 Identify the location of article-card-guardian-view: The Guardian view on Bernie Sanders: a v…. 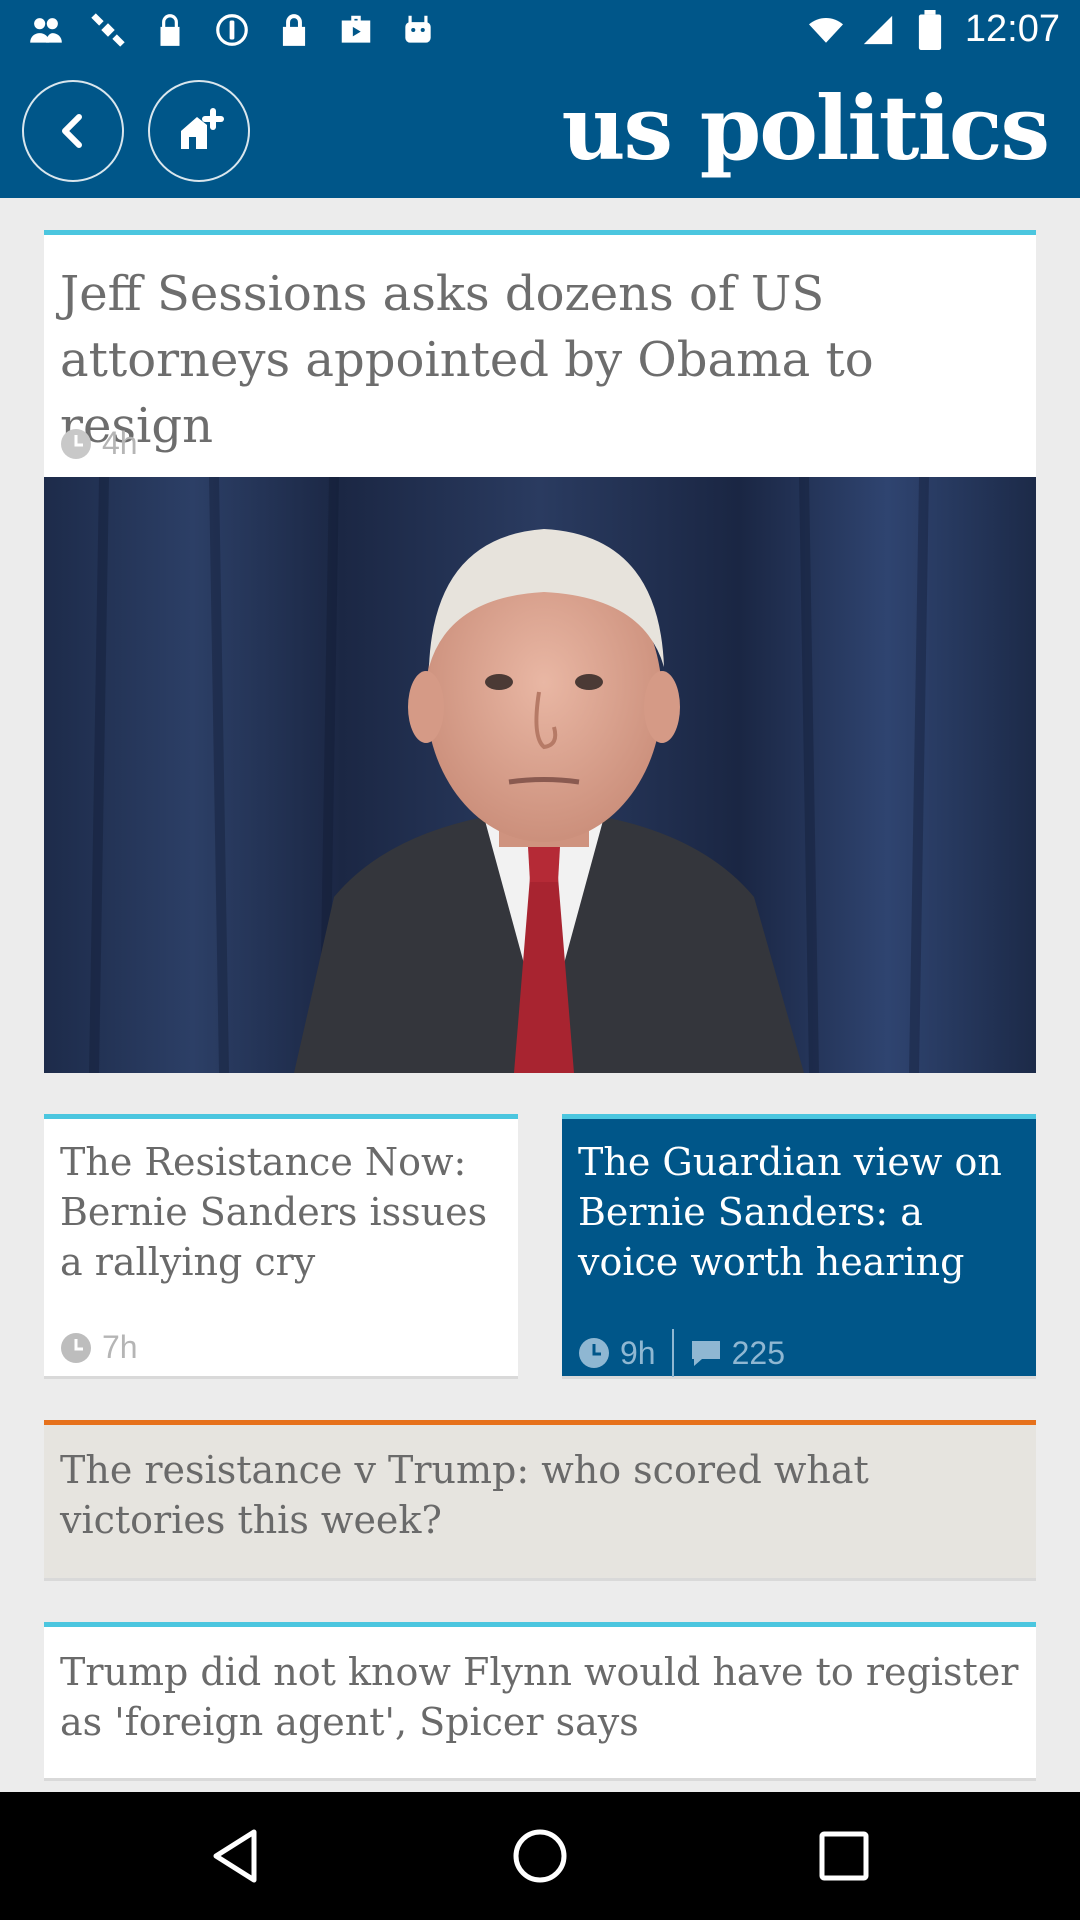
(799, 1245).